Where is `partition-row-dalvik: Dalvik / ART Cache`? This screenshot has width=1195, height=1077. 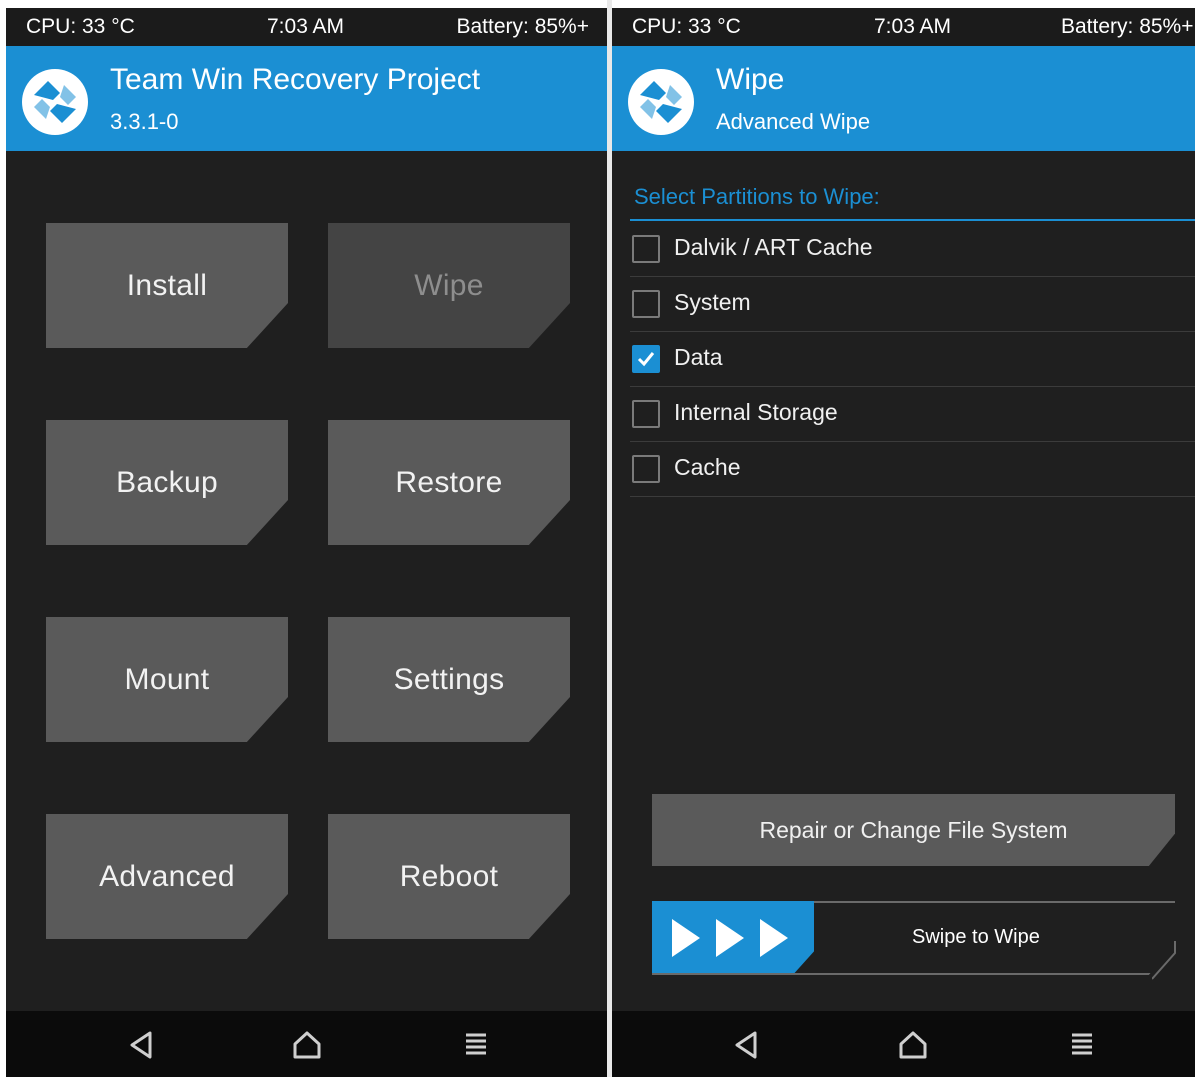 partition-row-dalvik: Dalvik / ART Cache is located at coordinates (912, 249).